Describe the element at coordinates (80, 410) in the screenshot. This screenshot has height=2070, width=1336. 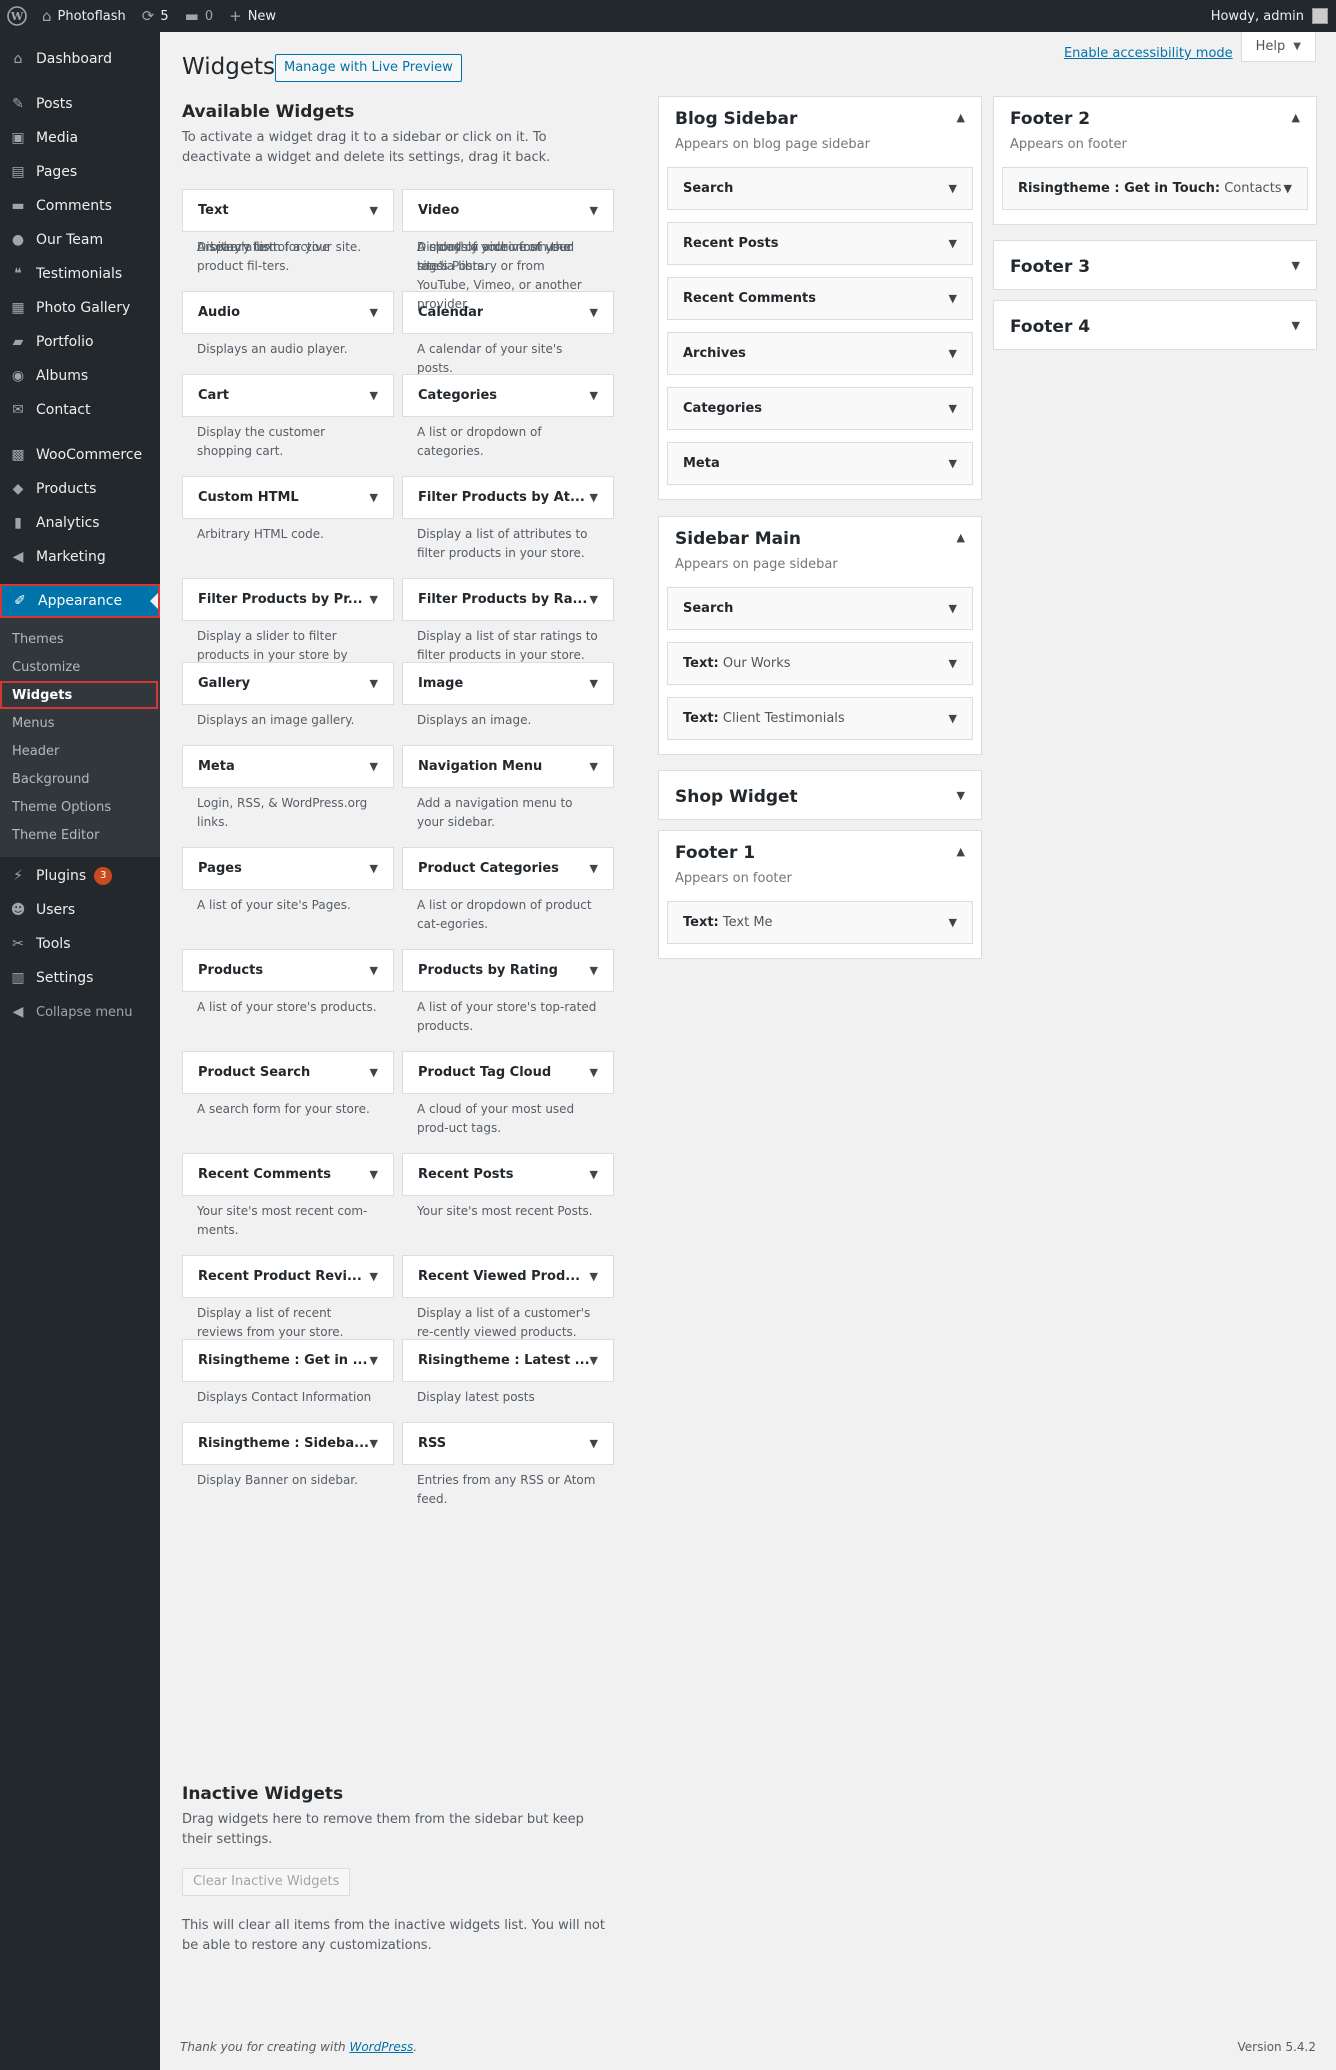
I see `menu-item-contact: ✉ Contact` at that location.